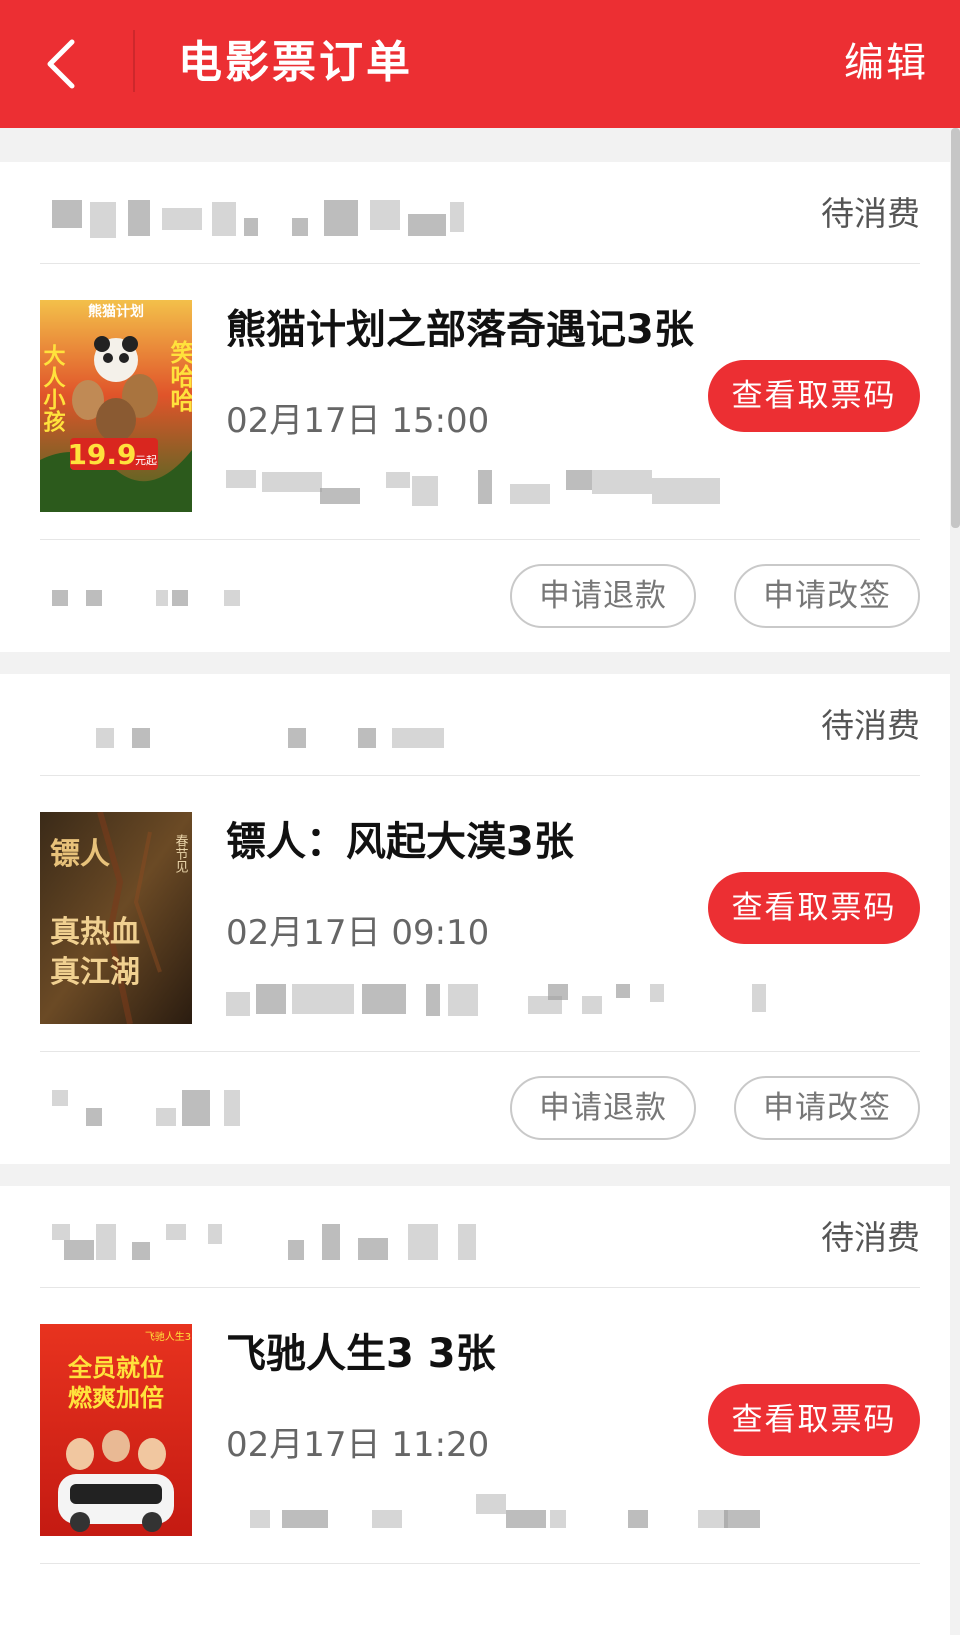  Describe the element at coordinates (95, 932) in the screenshot. I see `svg-text: 真热血` at that location.